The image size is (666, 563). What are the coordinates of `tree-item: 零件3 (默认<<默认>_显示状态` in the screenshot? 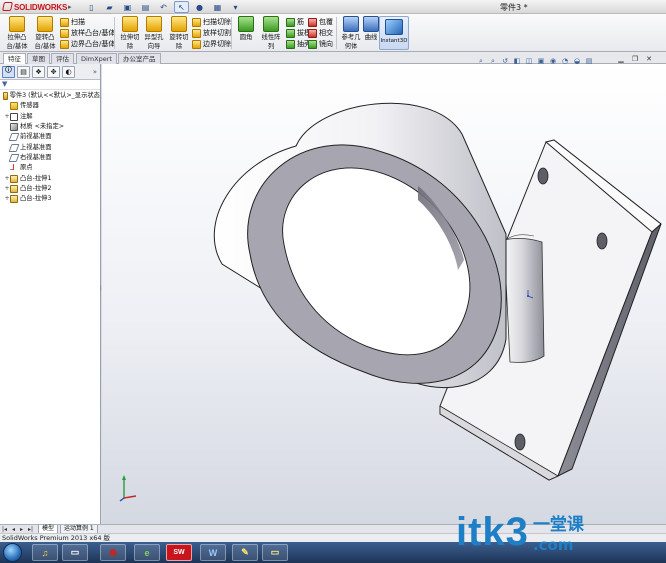 It's located at (50, 96).